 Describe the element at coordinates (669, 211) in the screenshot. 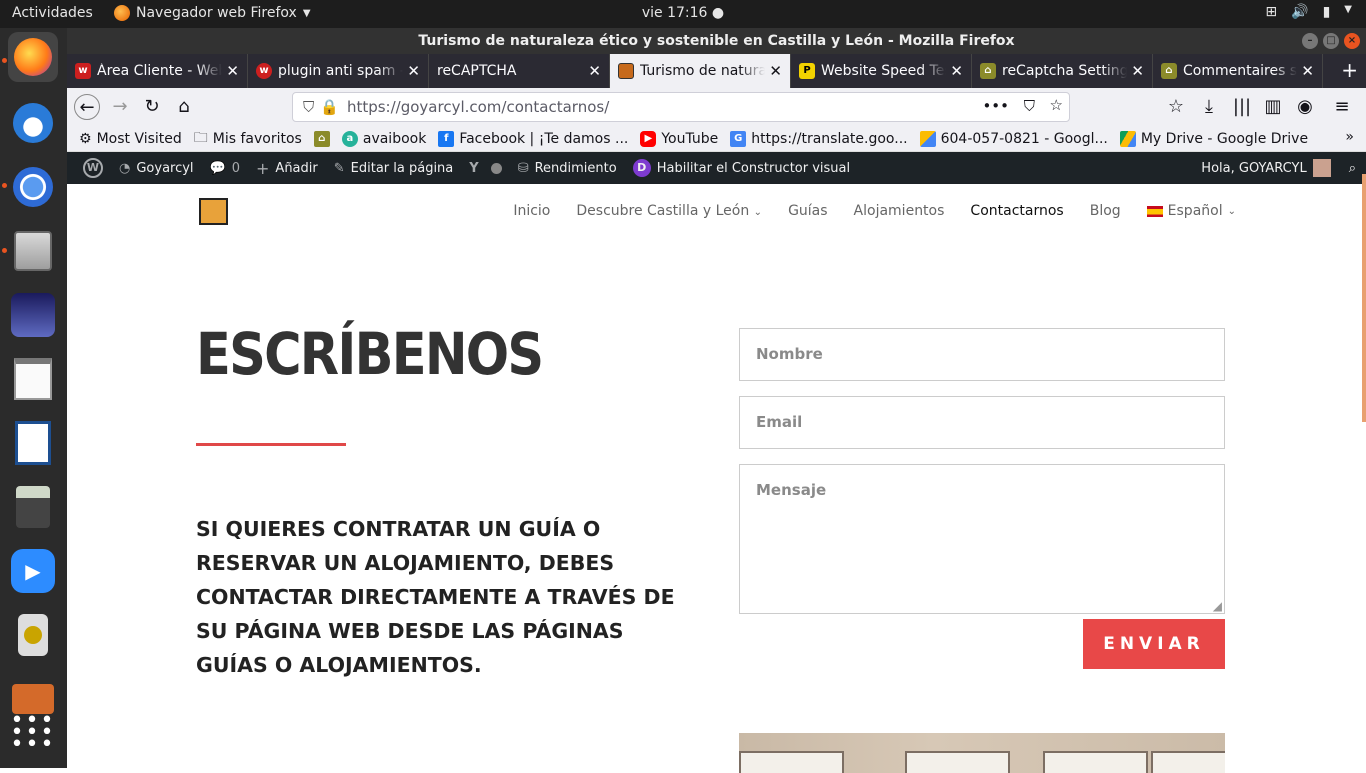

I see `nav-descubre: Descubre Castilla y León ⌄` at that location.